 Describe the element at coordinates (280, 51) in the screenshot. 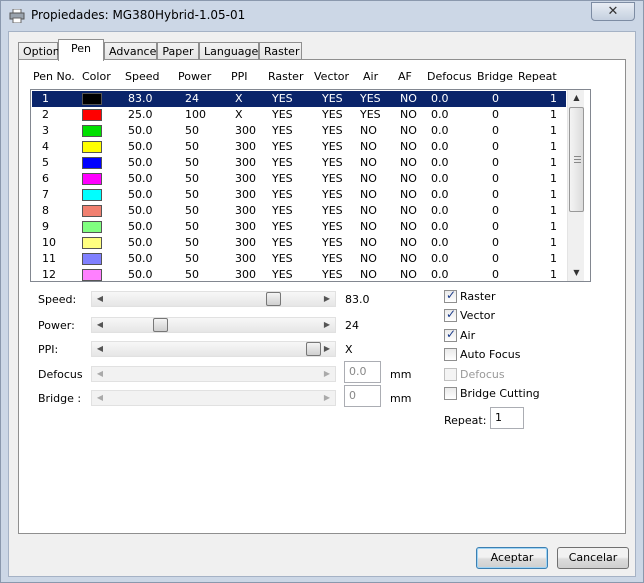

I see `tab-raster: Raster` at that location.